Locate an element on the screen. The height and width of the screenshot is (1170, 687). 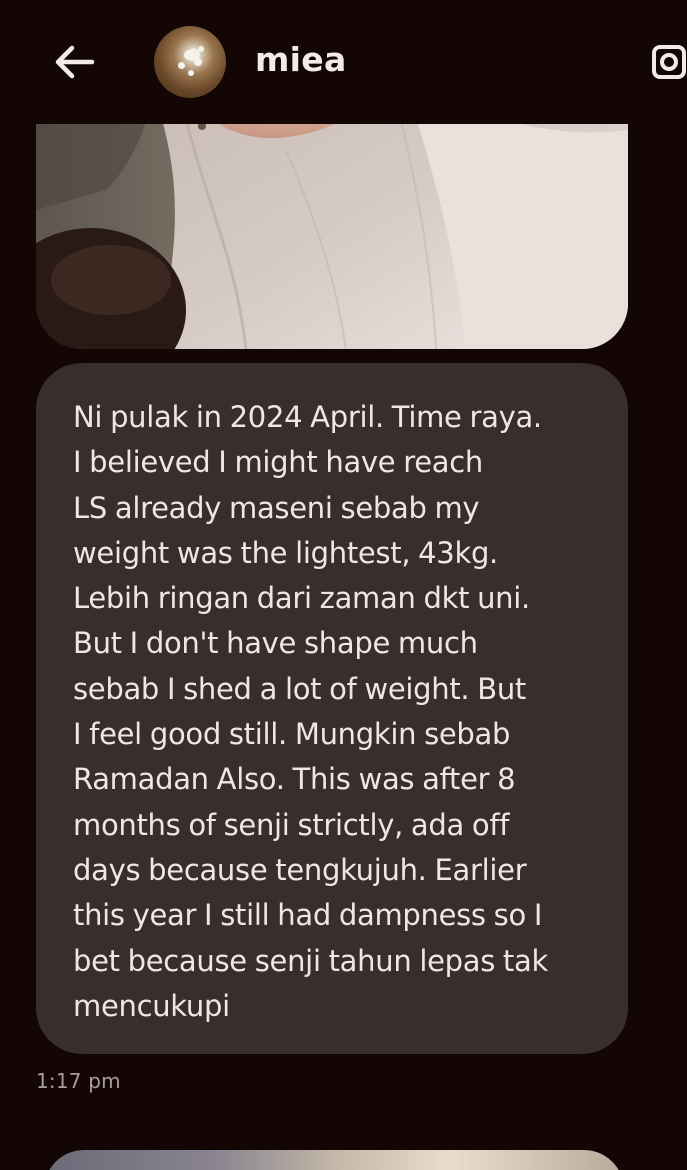
back-button is located at coordinates (74, 62).